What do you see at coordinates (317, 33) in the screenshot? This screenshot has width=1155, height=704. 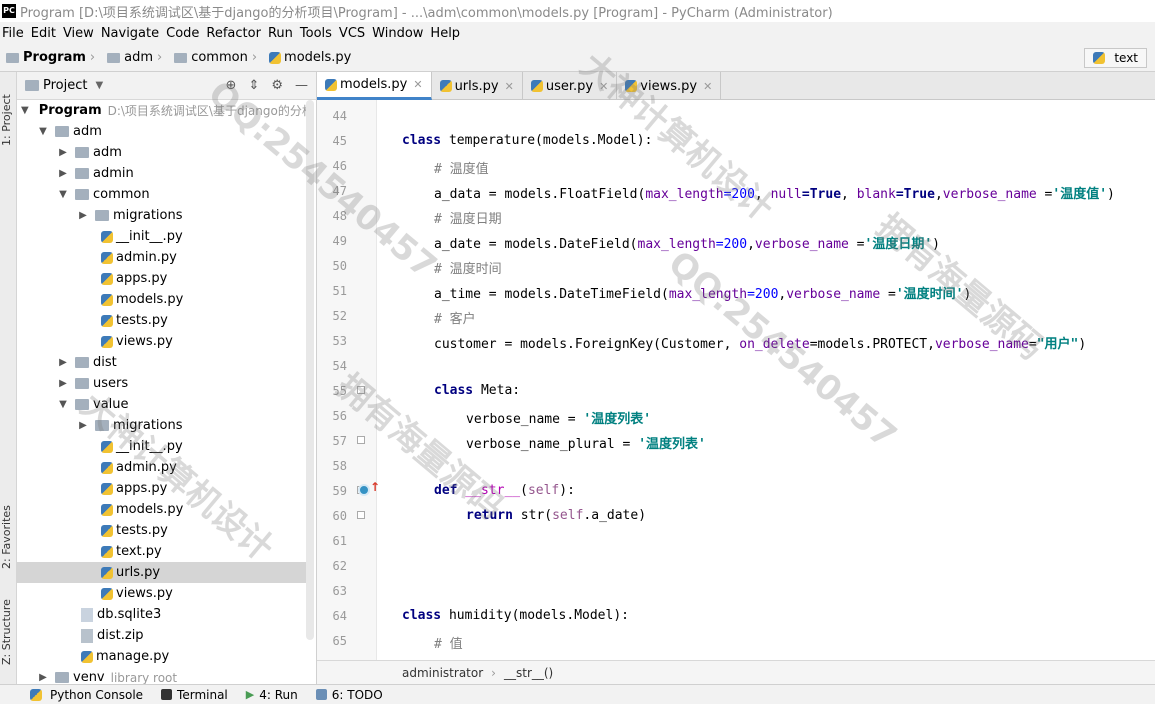 I see `menu-tools: Tools` at bounding box center [317, 33].